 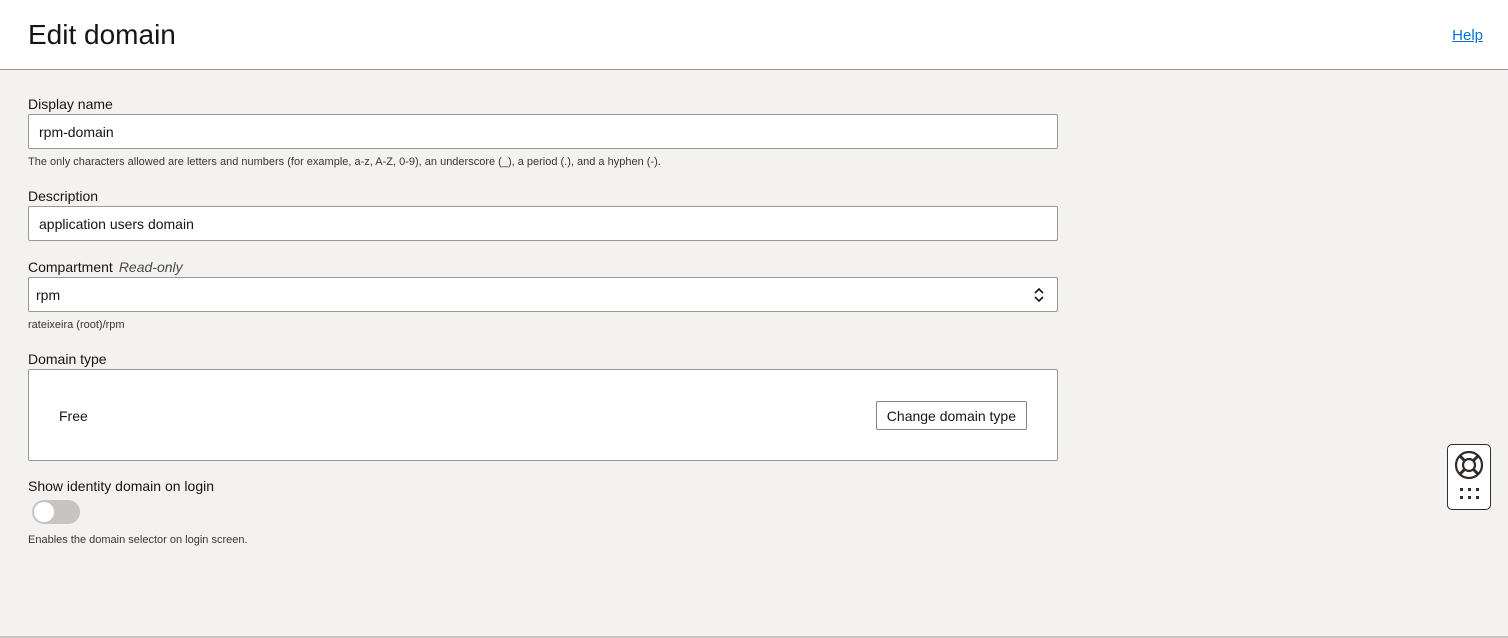 I want to click on display-name-label: Display name, so click(x=70, y=104).